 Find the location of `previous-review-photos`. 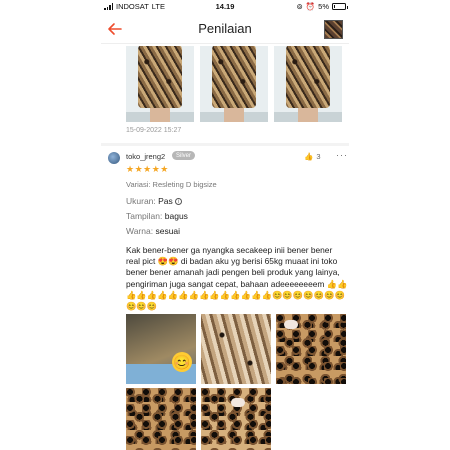

previous-review-photos is located at coordinates (234, 84).